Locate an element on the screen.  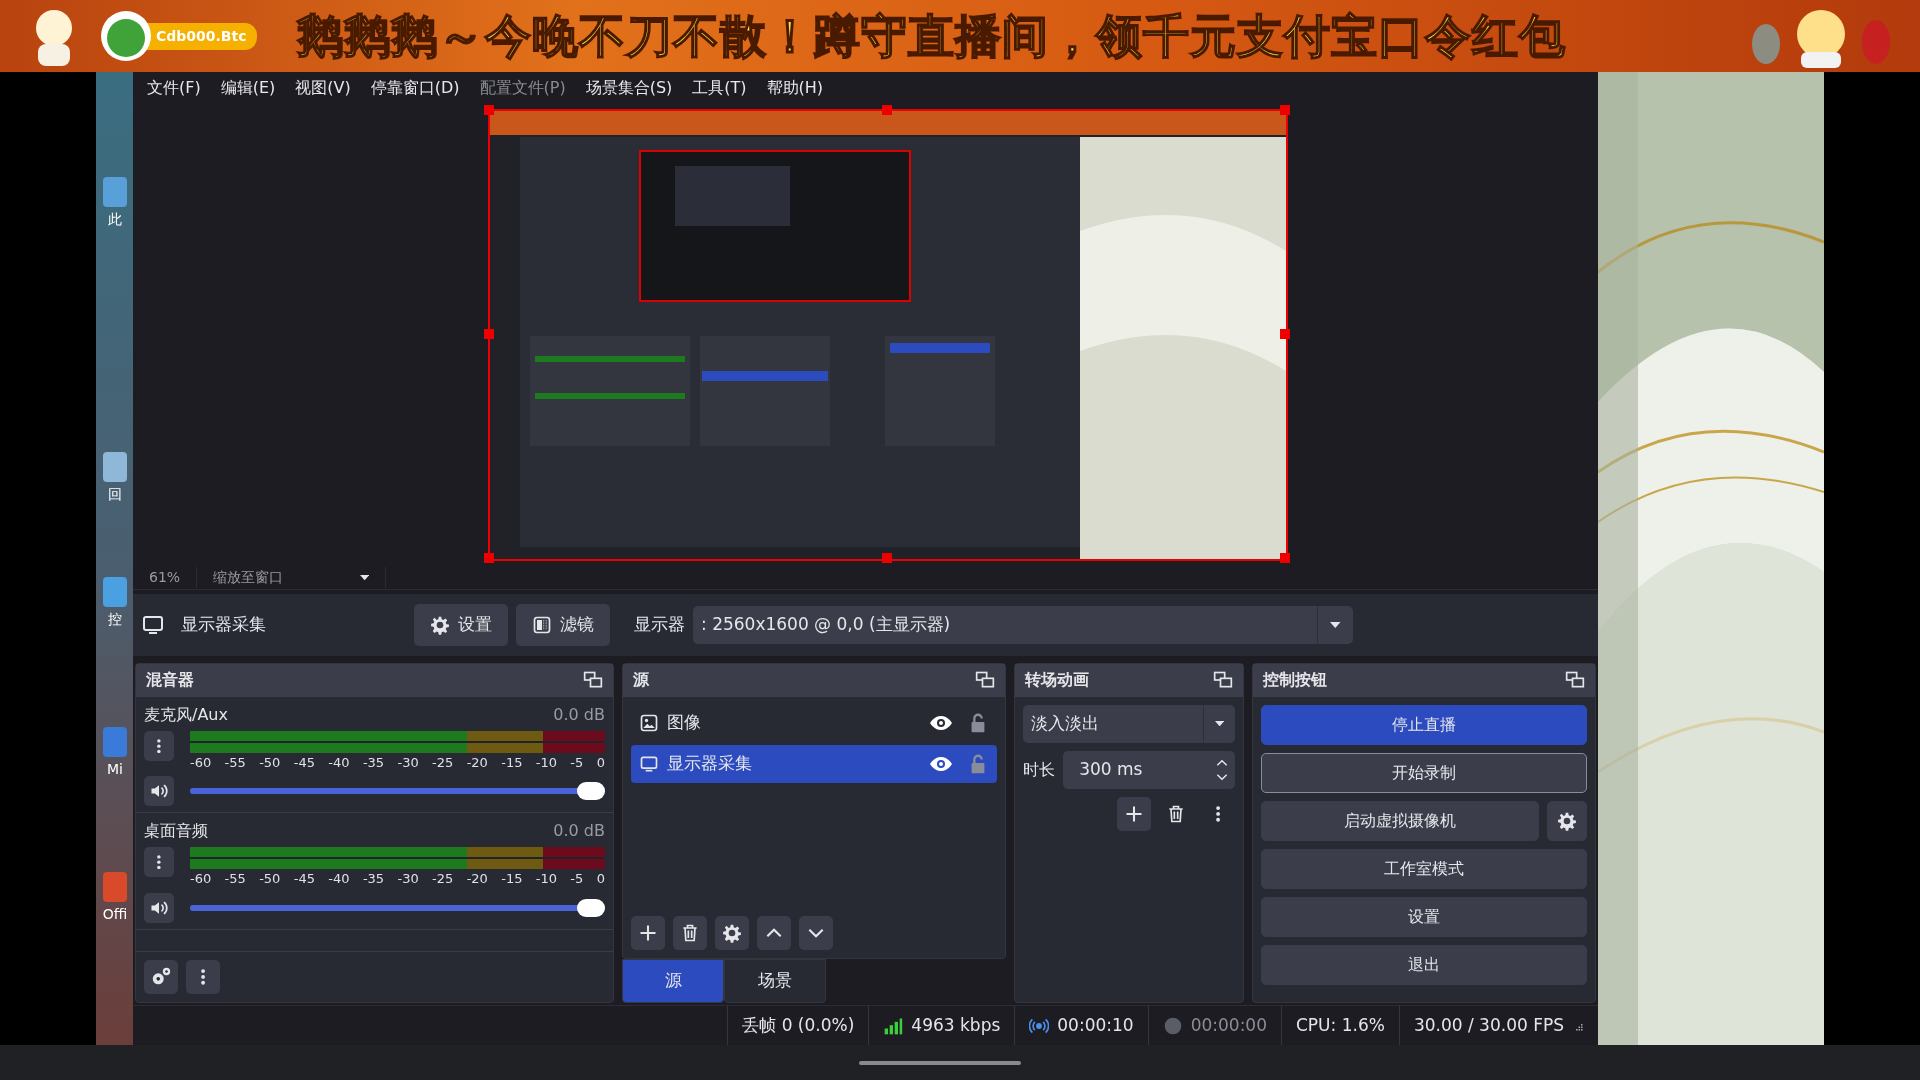
duration-label: 时长 is located at coordinates (1039, 769).